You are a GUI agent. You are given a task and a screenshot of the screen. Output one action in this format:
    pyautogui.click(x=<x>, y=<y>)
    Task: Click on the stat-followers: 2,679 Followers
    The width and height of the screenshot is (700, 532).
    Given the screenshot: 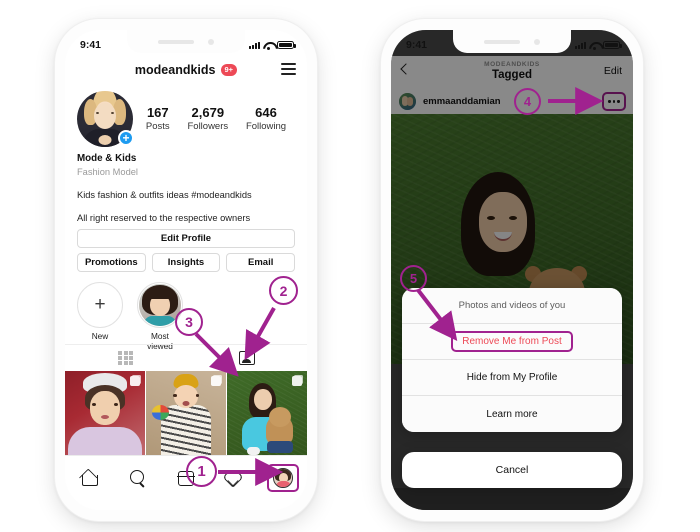 What is the action you would take?
    pyautogui.click(x=207, y=119)
    